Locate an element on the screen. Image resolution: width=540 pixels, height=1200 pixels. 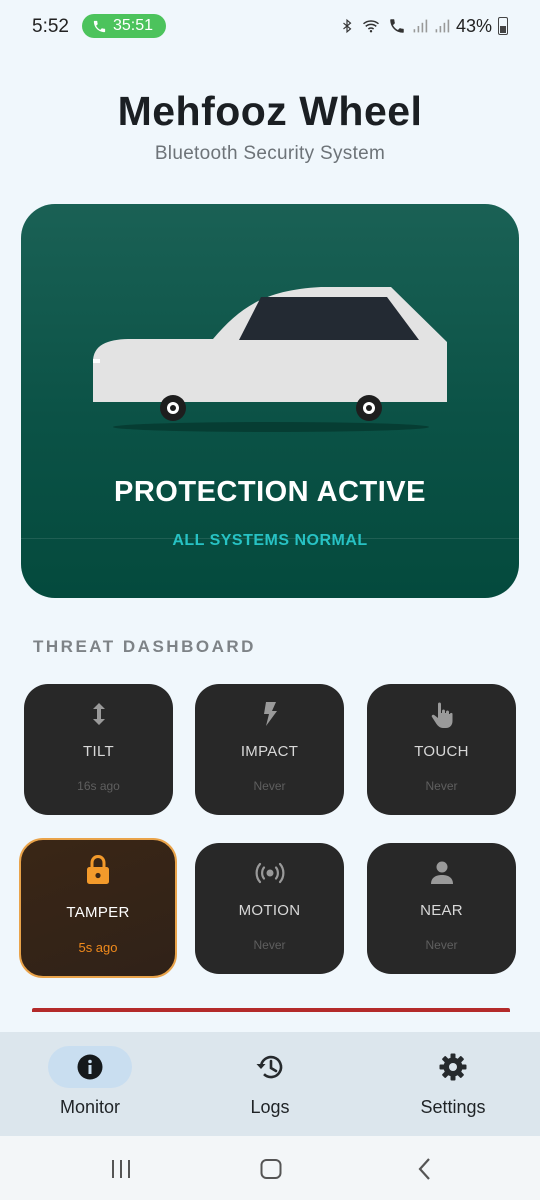
tile-tamper: TAMPER 5s ago is located at coordinates (98, 908).